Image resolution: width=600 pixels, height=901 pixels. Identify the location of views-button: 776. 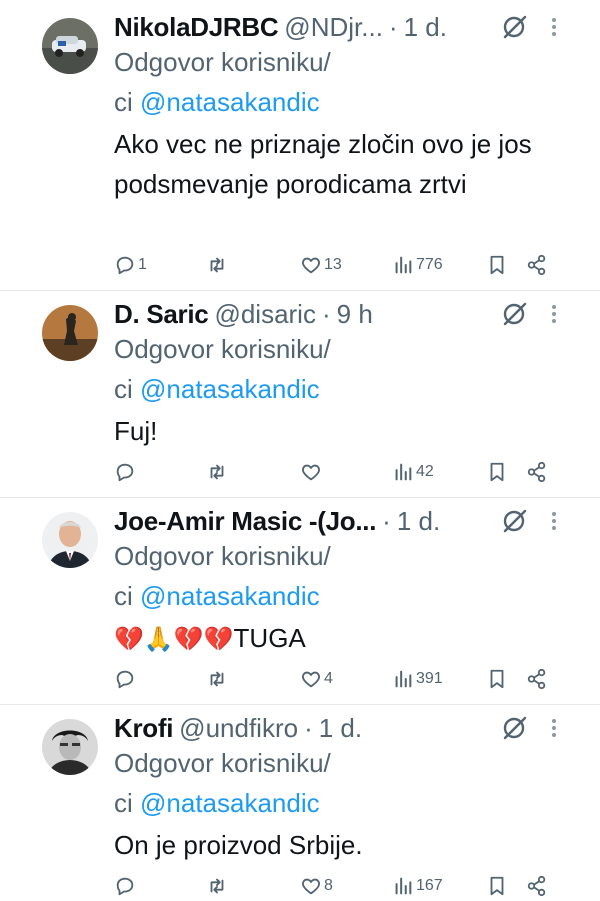
(417, 265).